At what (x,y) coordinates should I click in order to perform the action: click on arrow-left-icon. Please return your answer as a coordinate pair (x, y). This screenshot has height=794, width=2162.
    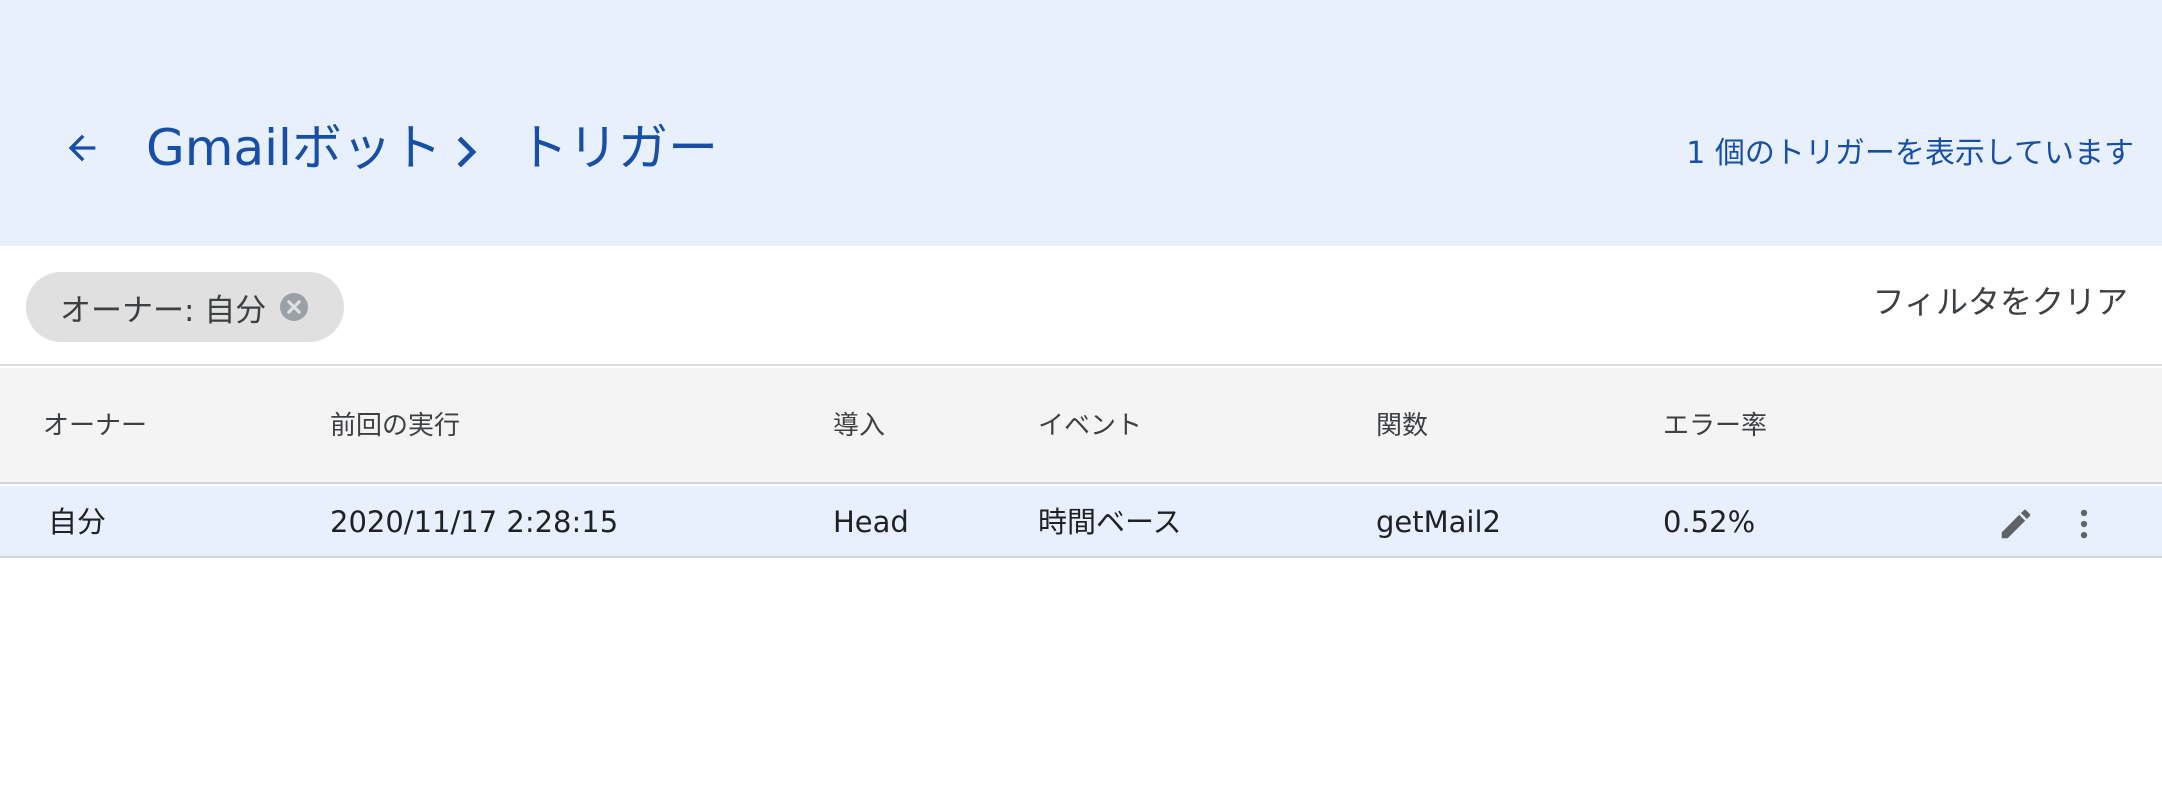
    Looking at the image, I should click on (82, 148).